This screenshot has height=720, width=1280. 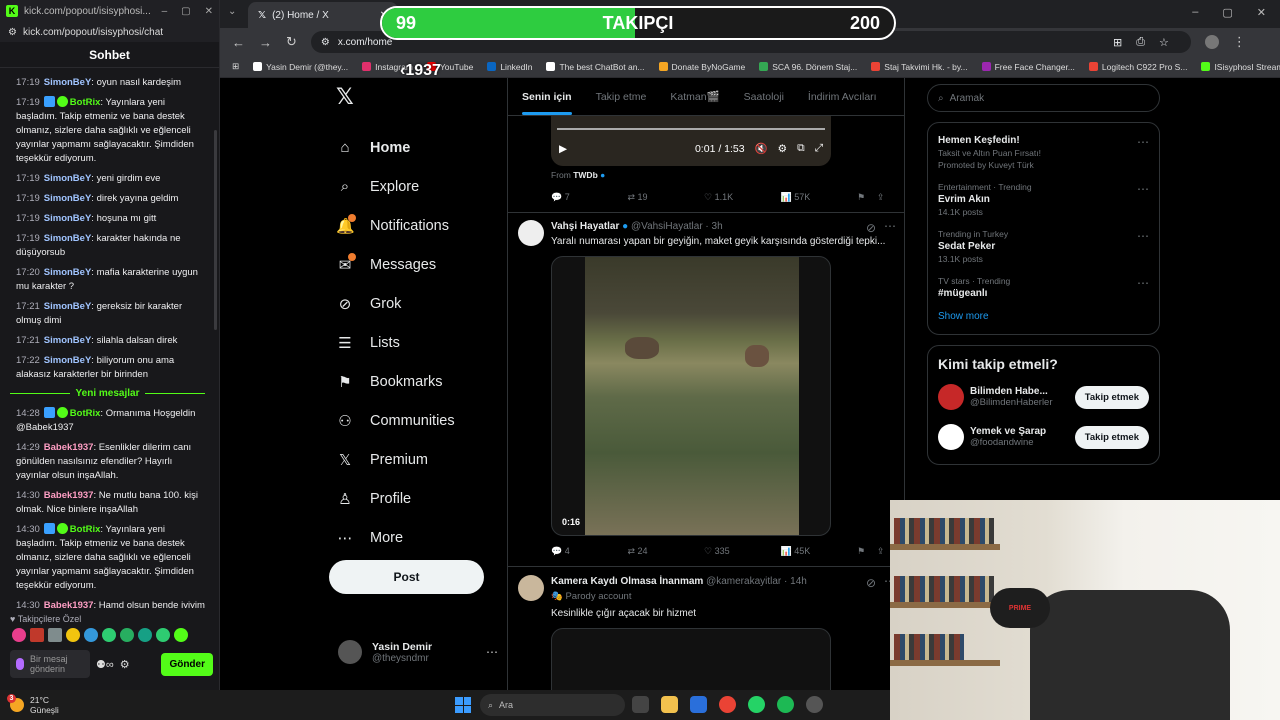 I want to click on timeline-tab: Senin için, so click(x=547, y=103).